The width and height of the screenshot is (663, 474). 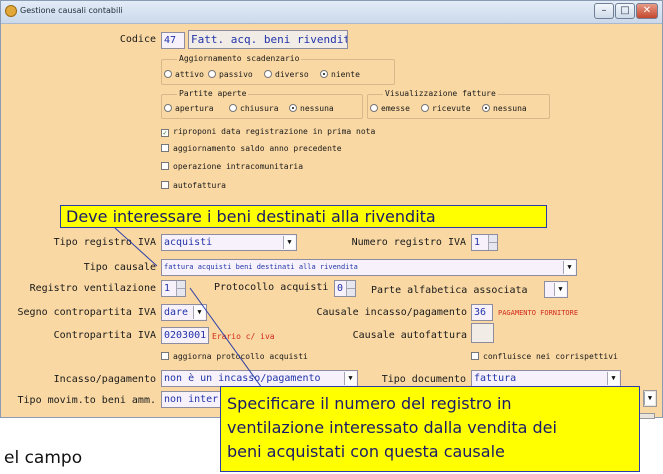 I want to click on causale-autofattura-label: Causale autofattura, so click(x=409, y=335).